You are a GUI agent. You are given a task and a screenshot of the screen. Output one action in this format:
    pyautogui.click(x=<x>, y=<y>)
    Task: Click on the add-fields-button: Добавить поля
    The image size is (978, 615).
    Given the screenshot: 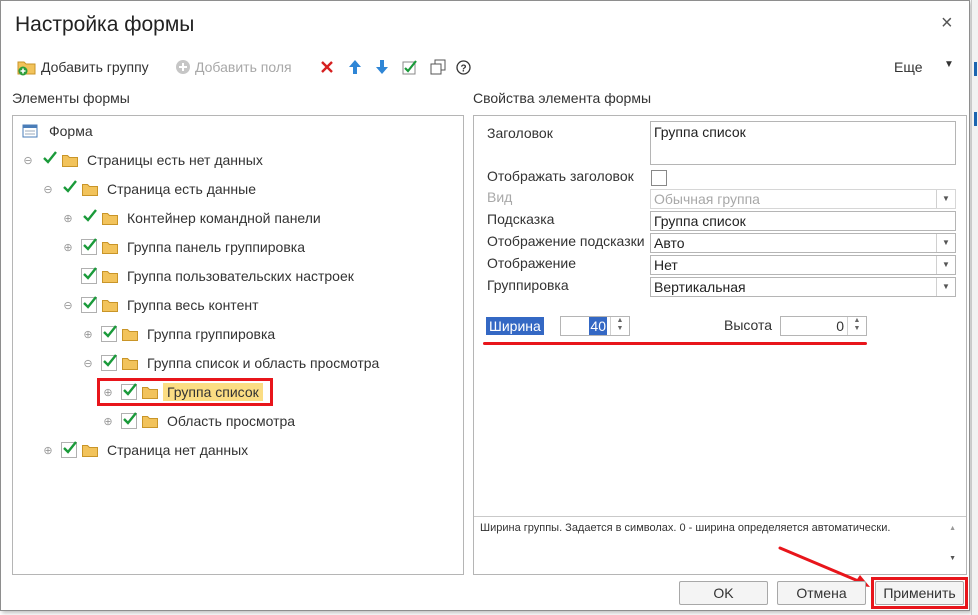 What is the action you would take?
    pyautogui.click(x=233, y=67)
    